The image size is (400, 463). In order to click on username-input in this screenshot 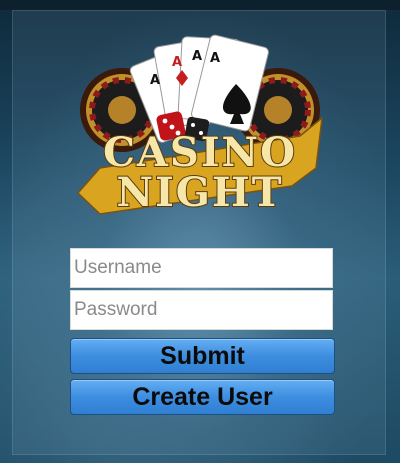, I will do `click(201, 268)`.